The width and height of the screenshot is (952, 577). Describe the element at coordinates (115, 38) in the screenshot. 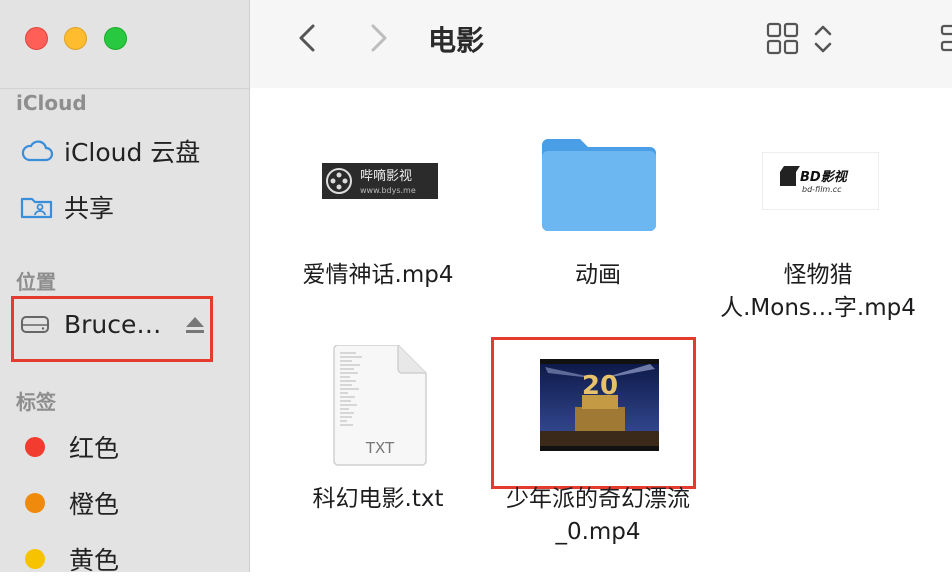

I see `zoom-window-button` at that location.